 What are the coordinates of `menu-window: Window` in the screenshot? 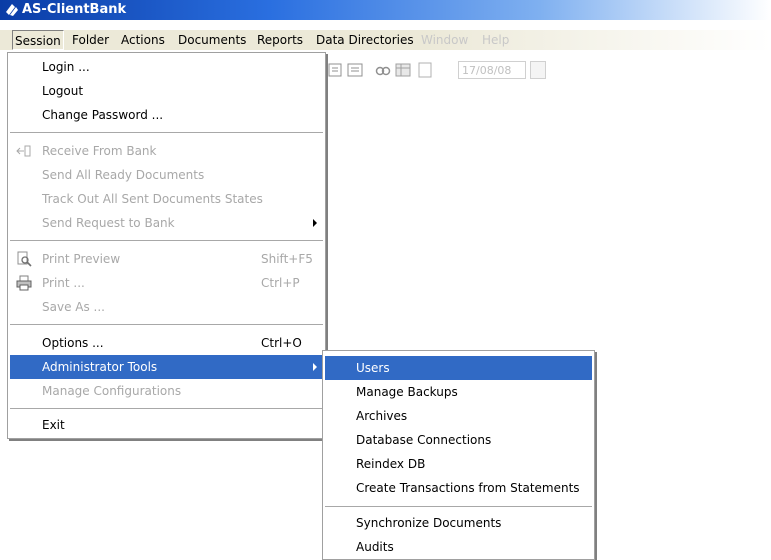 It's located at (444, 40).